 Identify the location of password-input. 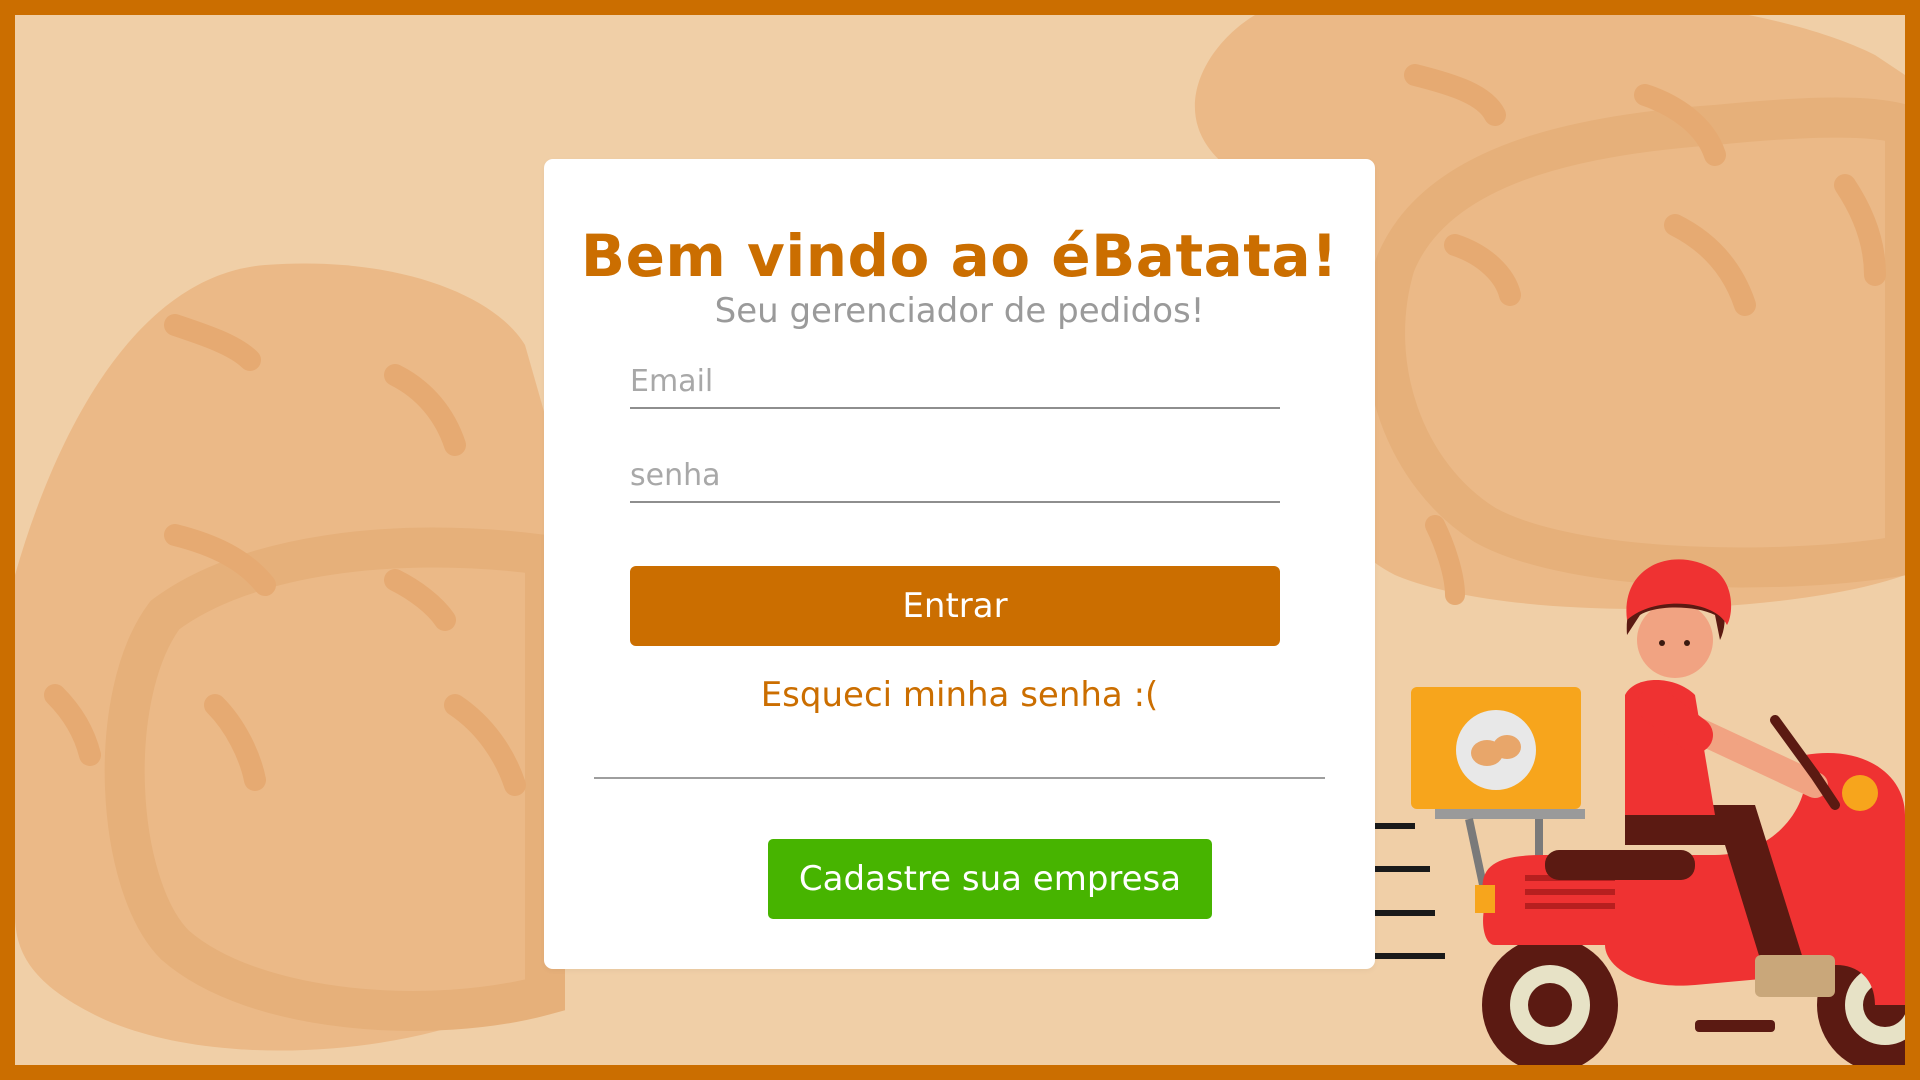
(955, 476).